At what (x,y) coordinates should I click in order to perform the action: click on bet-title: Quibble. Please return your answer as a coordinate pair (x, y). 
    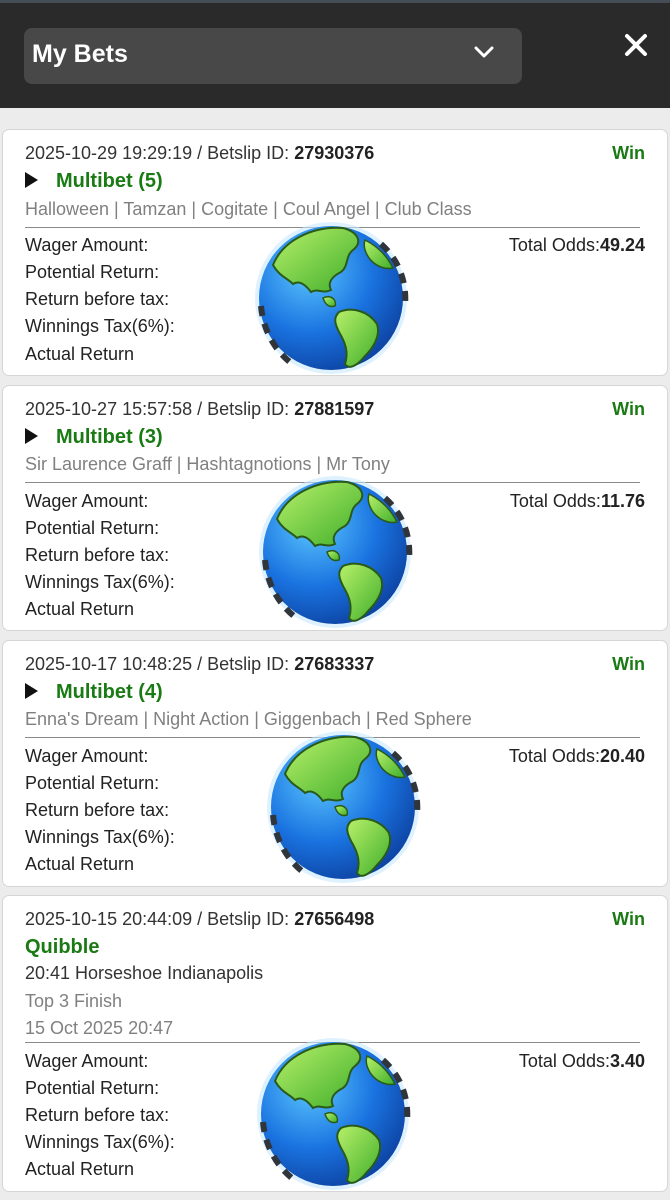
    Looking at the image, I should click on (62, 947).